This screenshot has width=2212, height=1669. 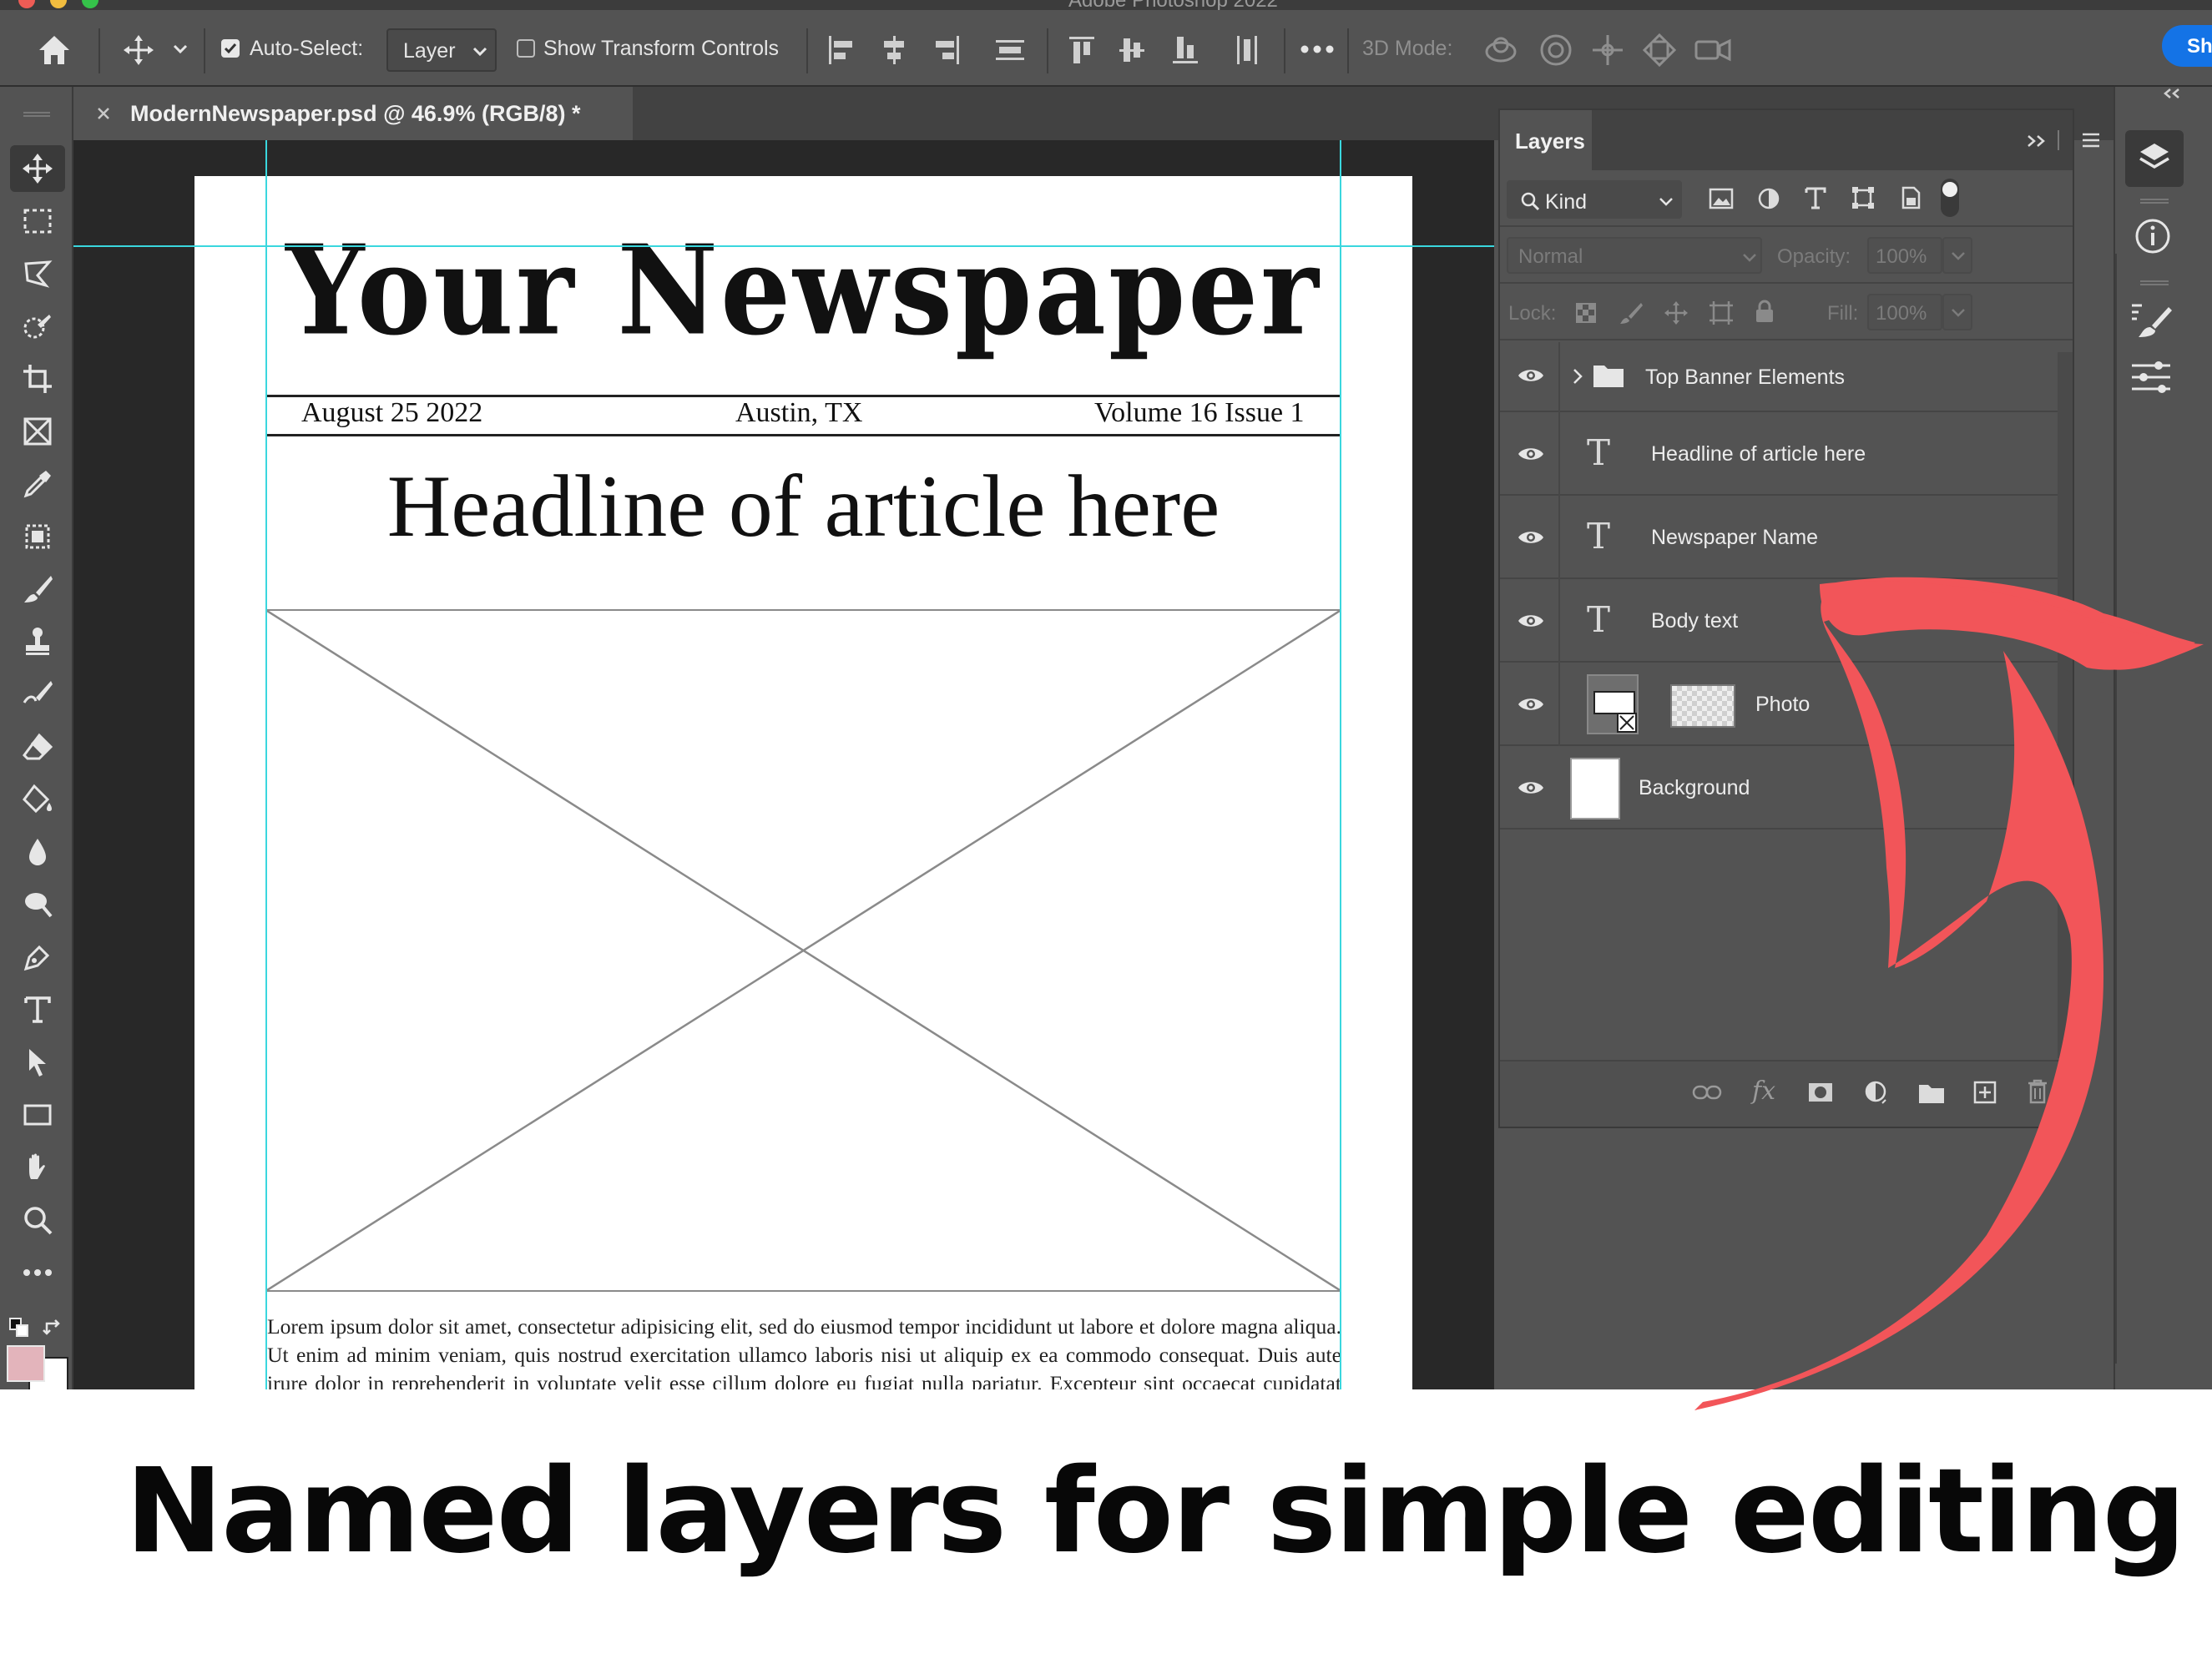 What do you see at coordinates (1779, 705) in the screenshot?
I see `layer-row: Photo` at bounding box center [1779, 705].